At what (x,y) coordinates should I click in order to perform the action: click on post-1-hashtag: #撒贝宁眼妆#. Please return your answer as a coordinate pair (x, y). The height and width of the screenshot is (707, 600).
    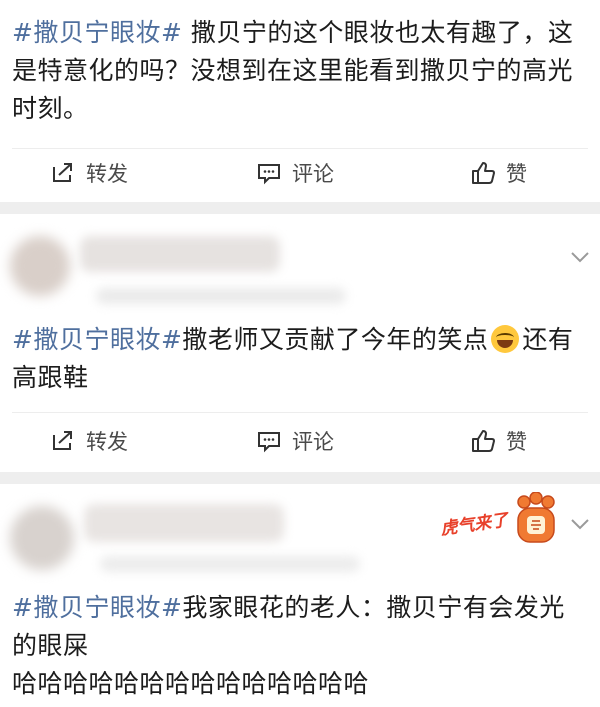
    Looking at the image, I should click on (97, 32).